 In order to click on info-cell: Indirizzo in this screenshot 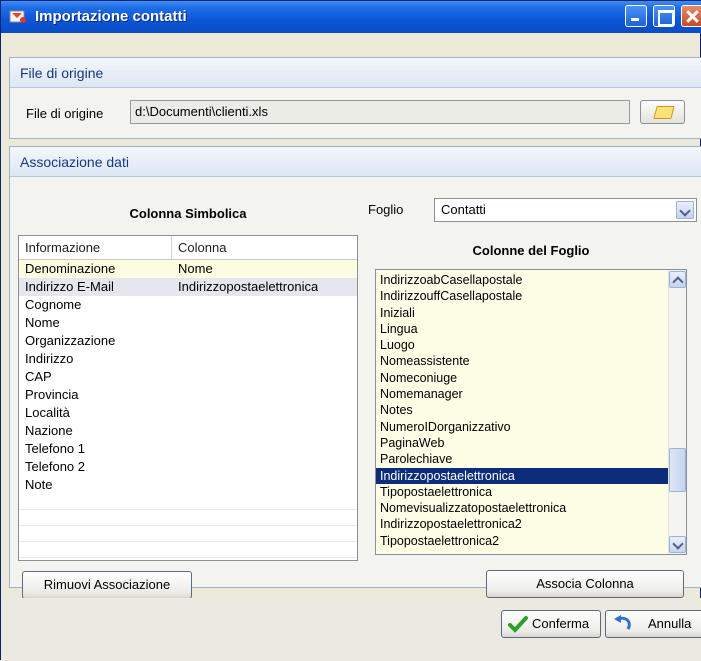, I will do `click(49, 358)`.